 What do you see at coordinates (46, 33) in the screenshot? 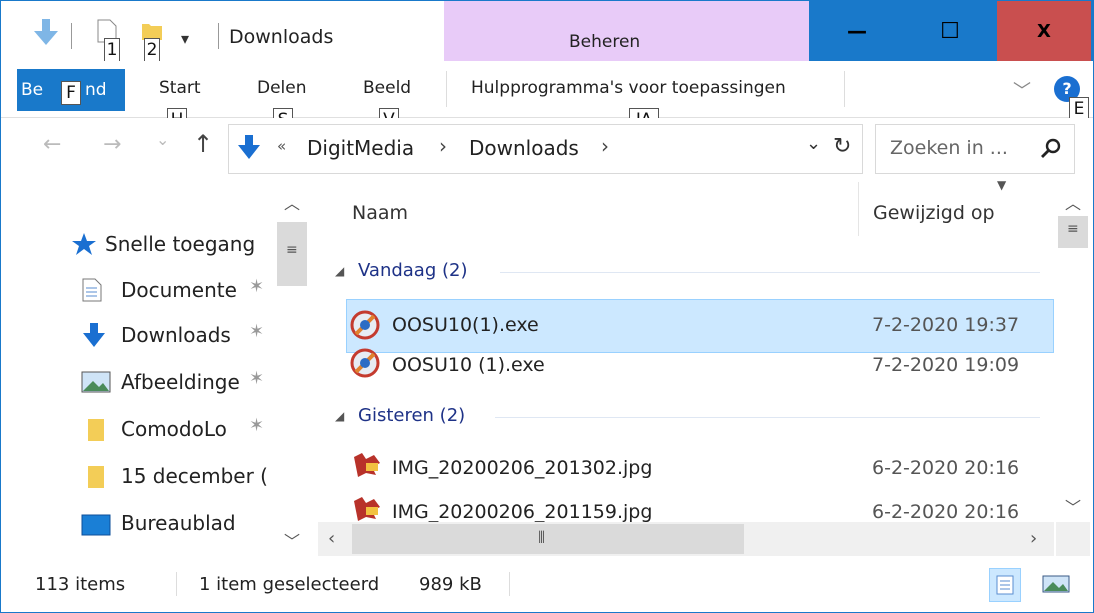
I see `downloads-folder-icon` at bounding box center [46, 33].